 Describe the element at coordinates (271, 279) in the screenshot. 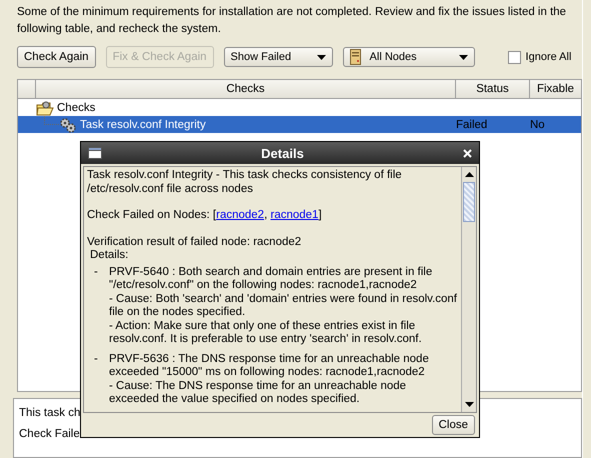

I see `issue-text: PRVF-5640 : Both search and domain entries are present in file "/etc/resolv.conf" on the following nodes: racnode1,racnode2` at that location.